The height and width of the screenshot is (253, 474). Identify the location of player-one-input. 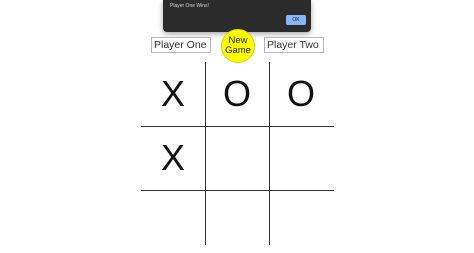
(181, 45).